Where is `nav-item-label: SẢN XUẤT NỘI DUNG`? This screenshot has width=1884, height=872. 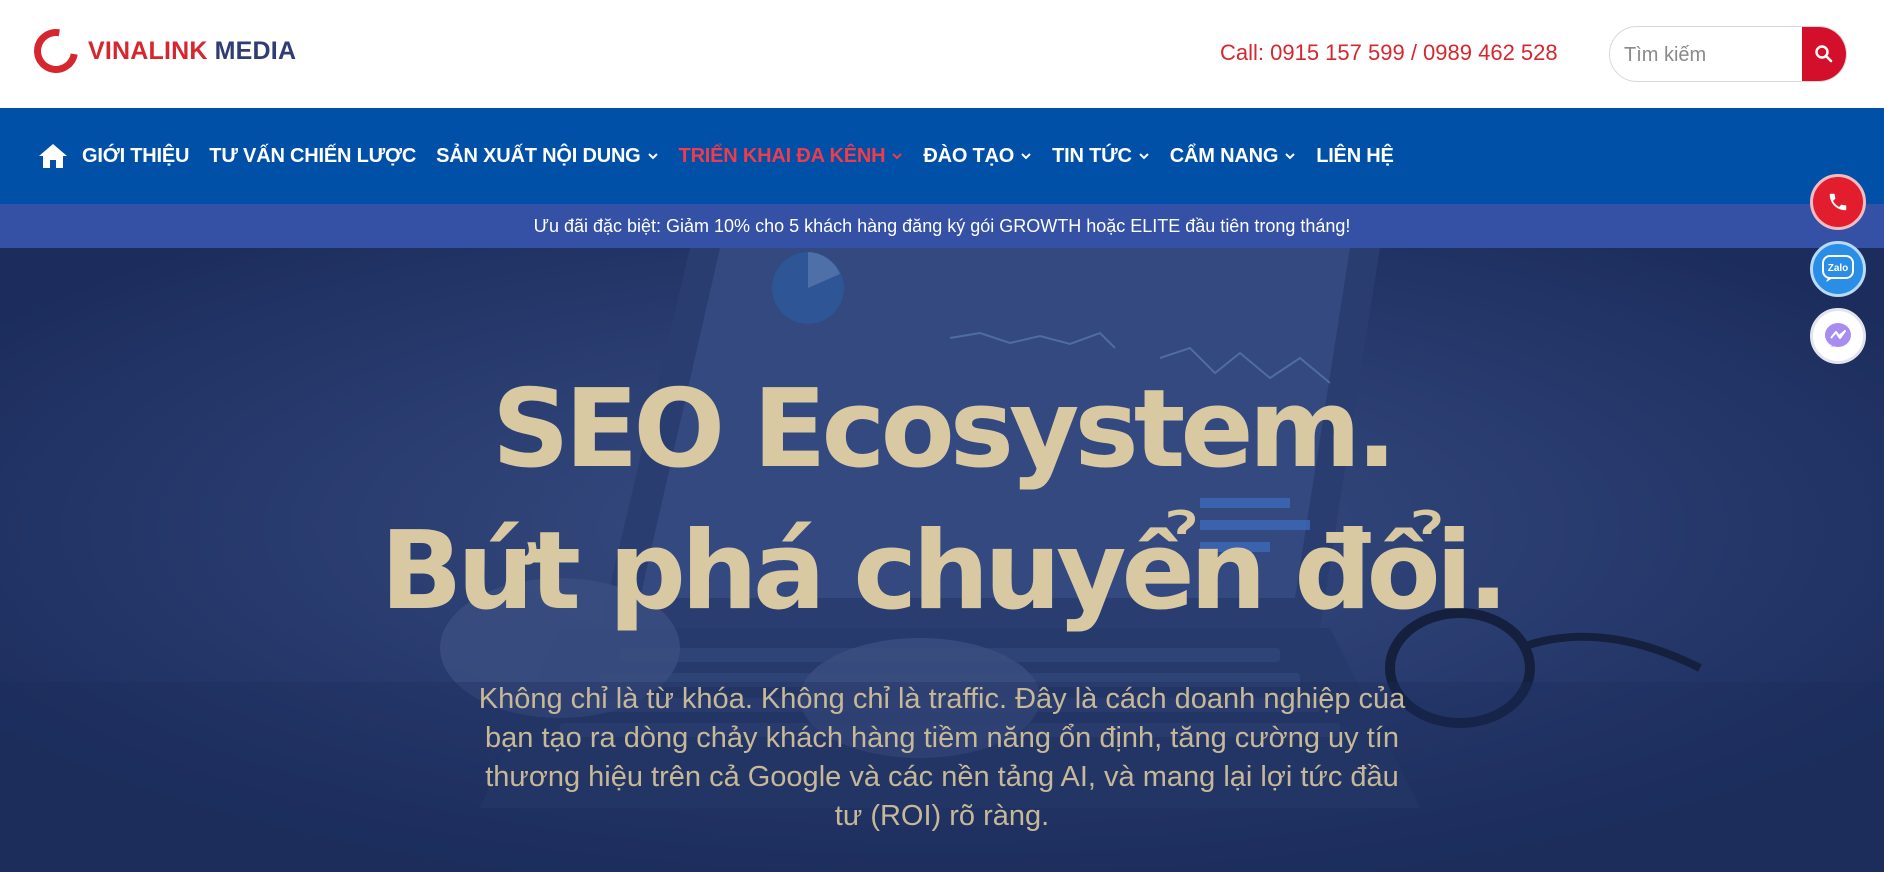 nav-item-label: SẢN XUẤT NỘI DUNG is located at coordinates (538, 155).